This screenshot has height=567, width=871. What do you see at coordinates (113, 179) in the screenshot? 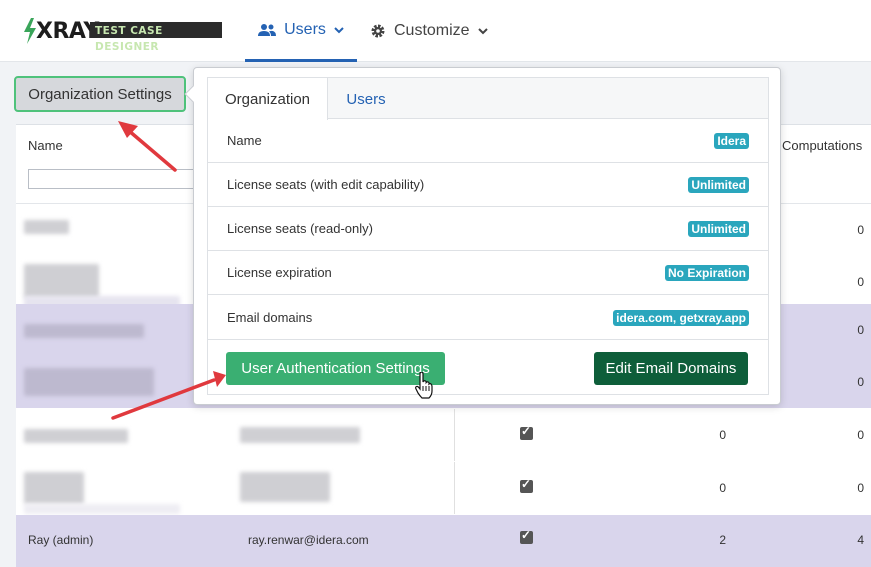
I see `name-filter-input` at bounding box center [113, 179].